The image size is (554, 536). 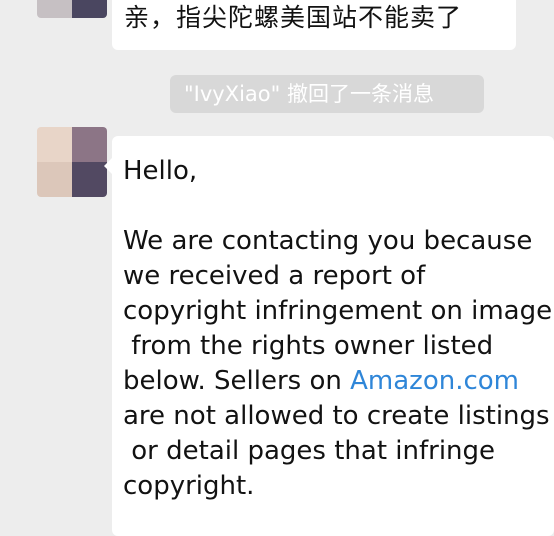 I want to click on message-line-4: copyright infringement on image, so click(x=338, y=311).